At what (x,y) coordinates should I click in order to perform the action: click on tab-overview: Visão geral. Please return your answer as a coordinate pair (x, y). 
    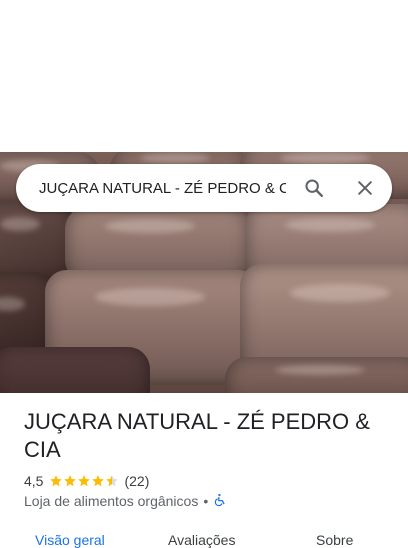
    Looking at the image, I should click on (70, 540).